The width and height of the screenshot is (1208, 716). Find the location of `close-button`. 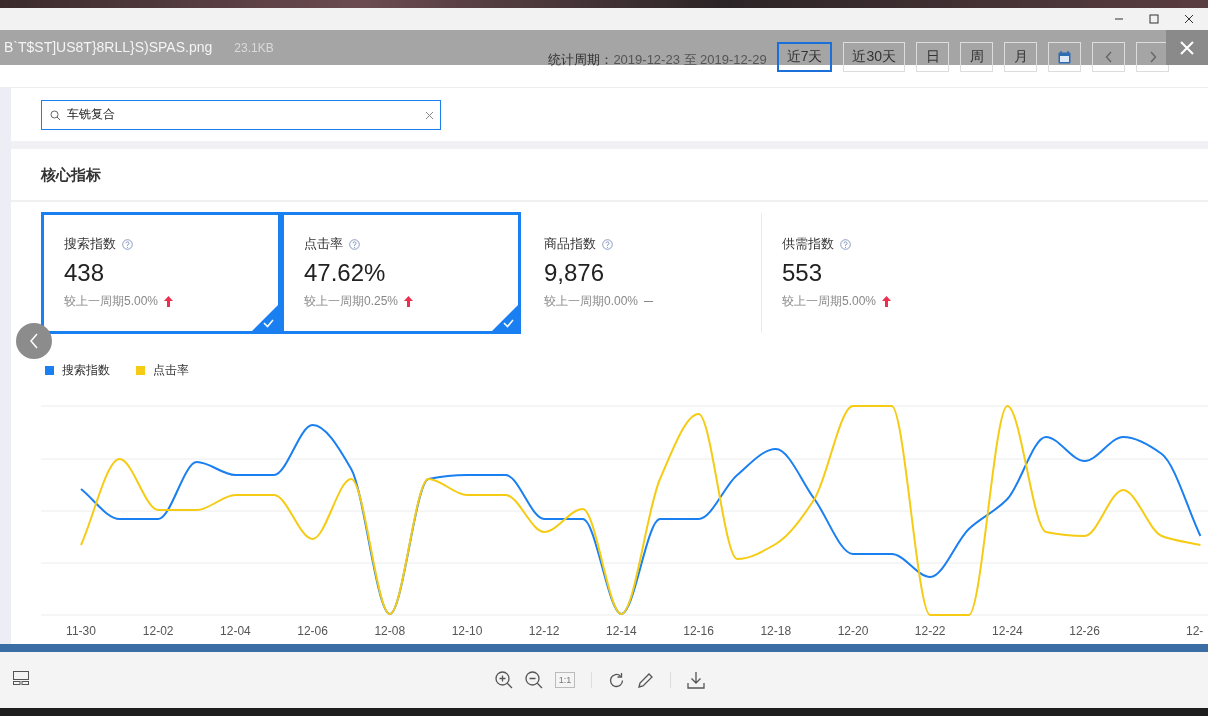

close-button is located at coordinates (1187, 47).